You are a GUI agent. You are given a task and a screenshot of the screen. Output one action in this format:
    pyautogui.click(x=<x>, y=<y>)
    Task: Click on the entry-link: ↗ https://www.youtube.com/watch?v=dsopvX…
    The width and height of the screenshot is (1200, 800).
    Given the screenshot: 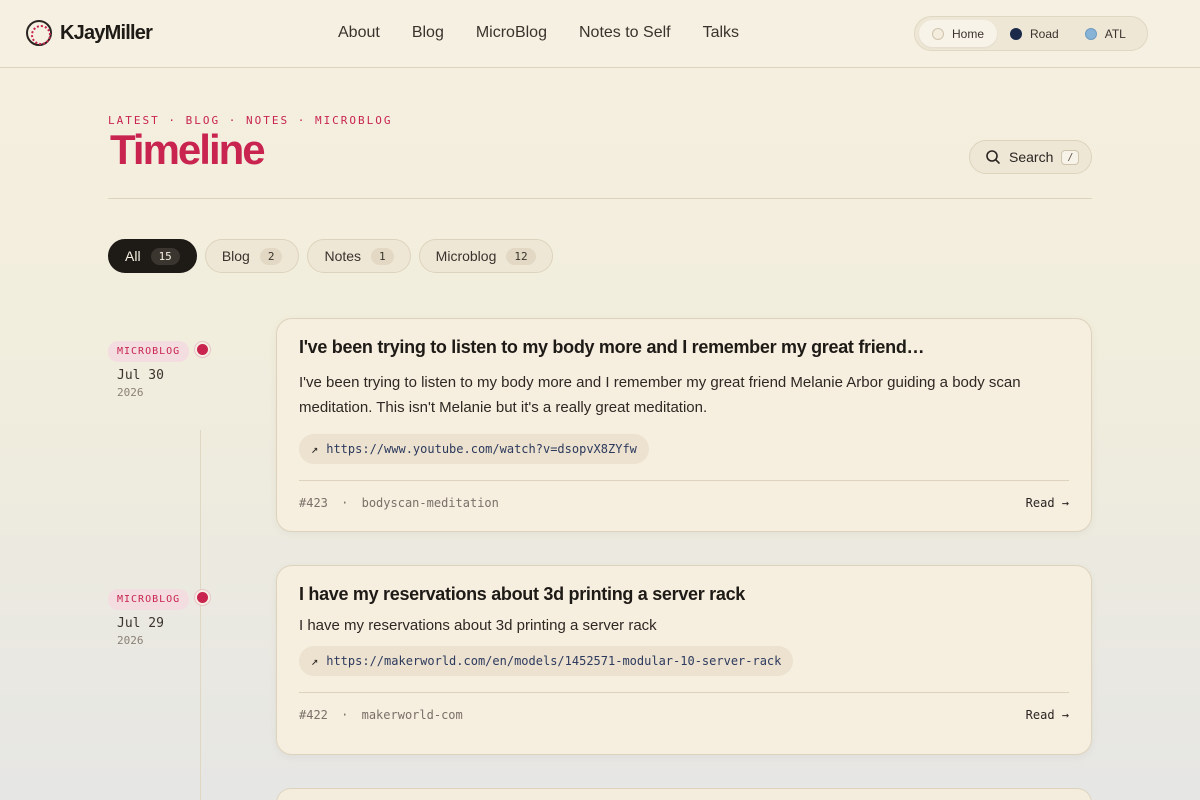 What is the action you would take?
    pyautogui.click(x=474, y=449)
    